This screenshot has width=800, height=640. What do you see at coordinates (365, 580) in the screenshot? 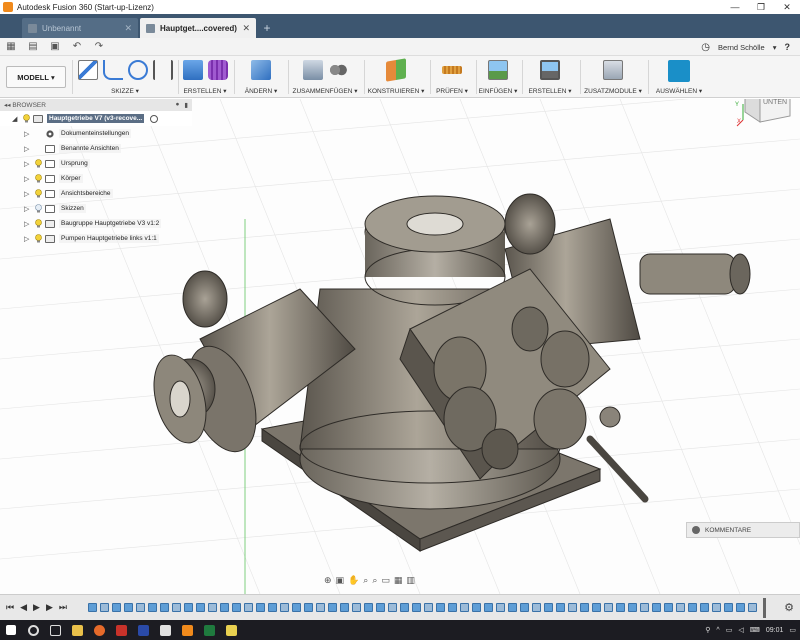
I see `zoom-icon: ⌕` at bounding box center [365, 580].